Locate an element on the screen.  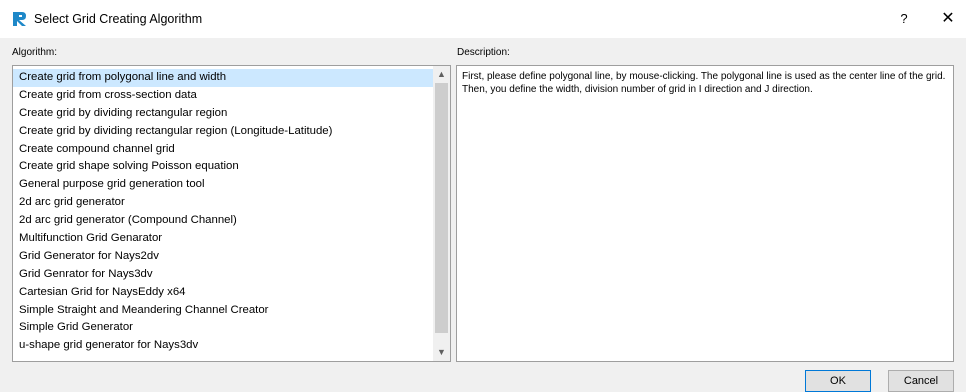
ok-button: OK is located at coordinates (838, 381).